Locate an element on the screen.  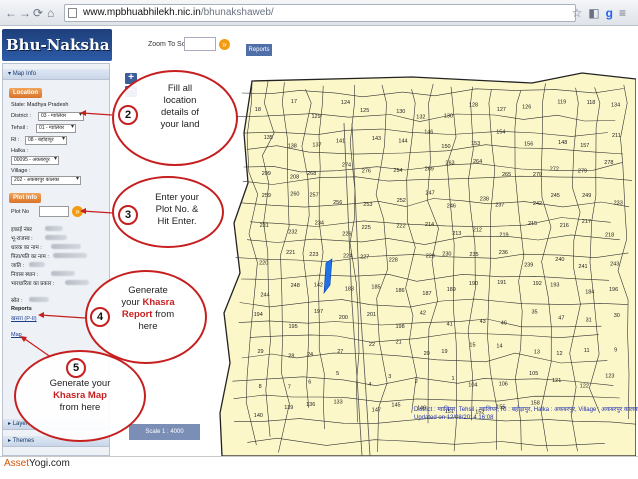
callout-line: your Khasra is located at coordinates (148, 303).